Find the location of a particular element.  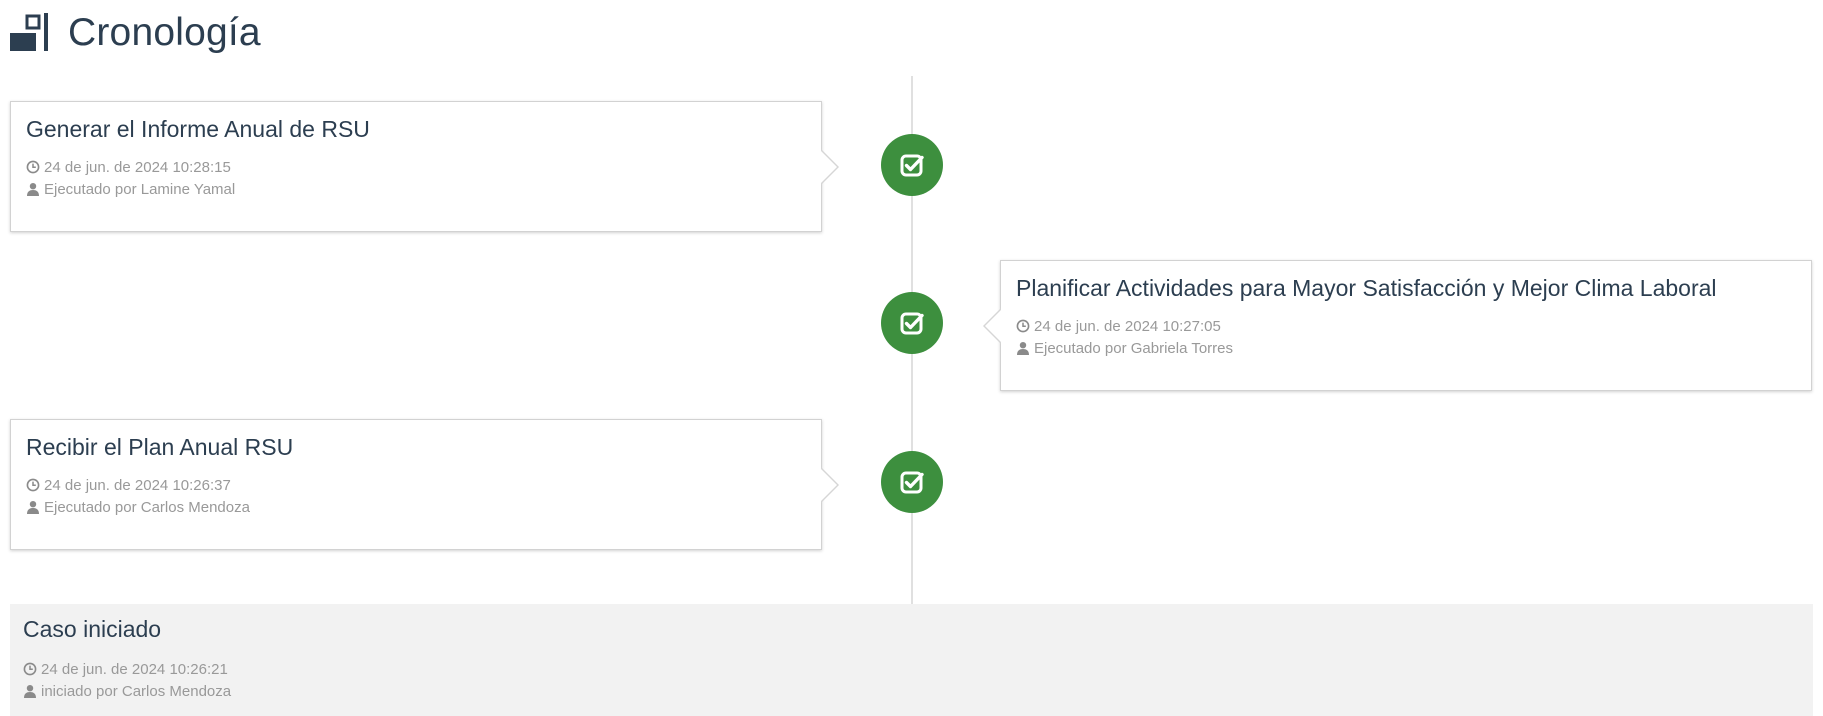

timeline-icon is located at coordinates (29, 32).